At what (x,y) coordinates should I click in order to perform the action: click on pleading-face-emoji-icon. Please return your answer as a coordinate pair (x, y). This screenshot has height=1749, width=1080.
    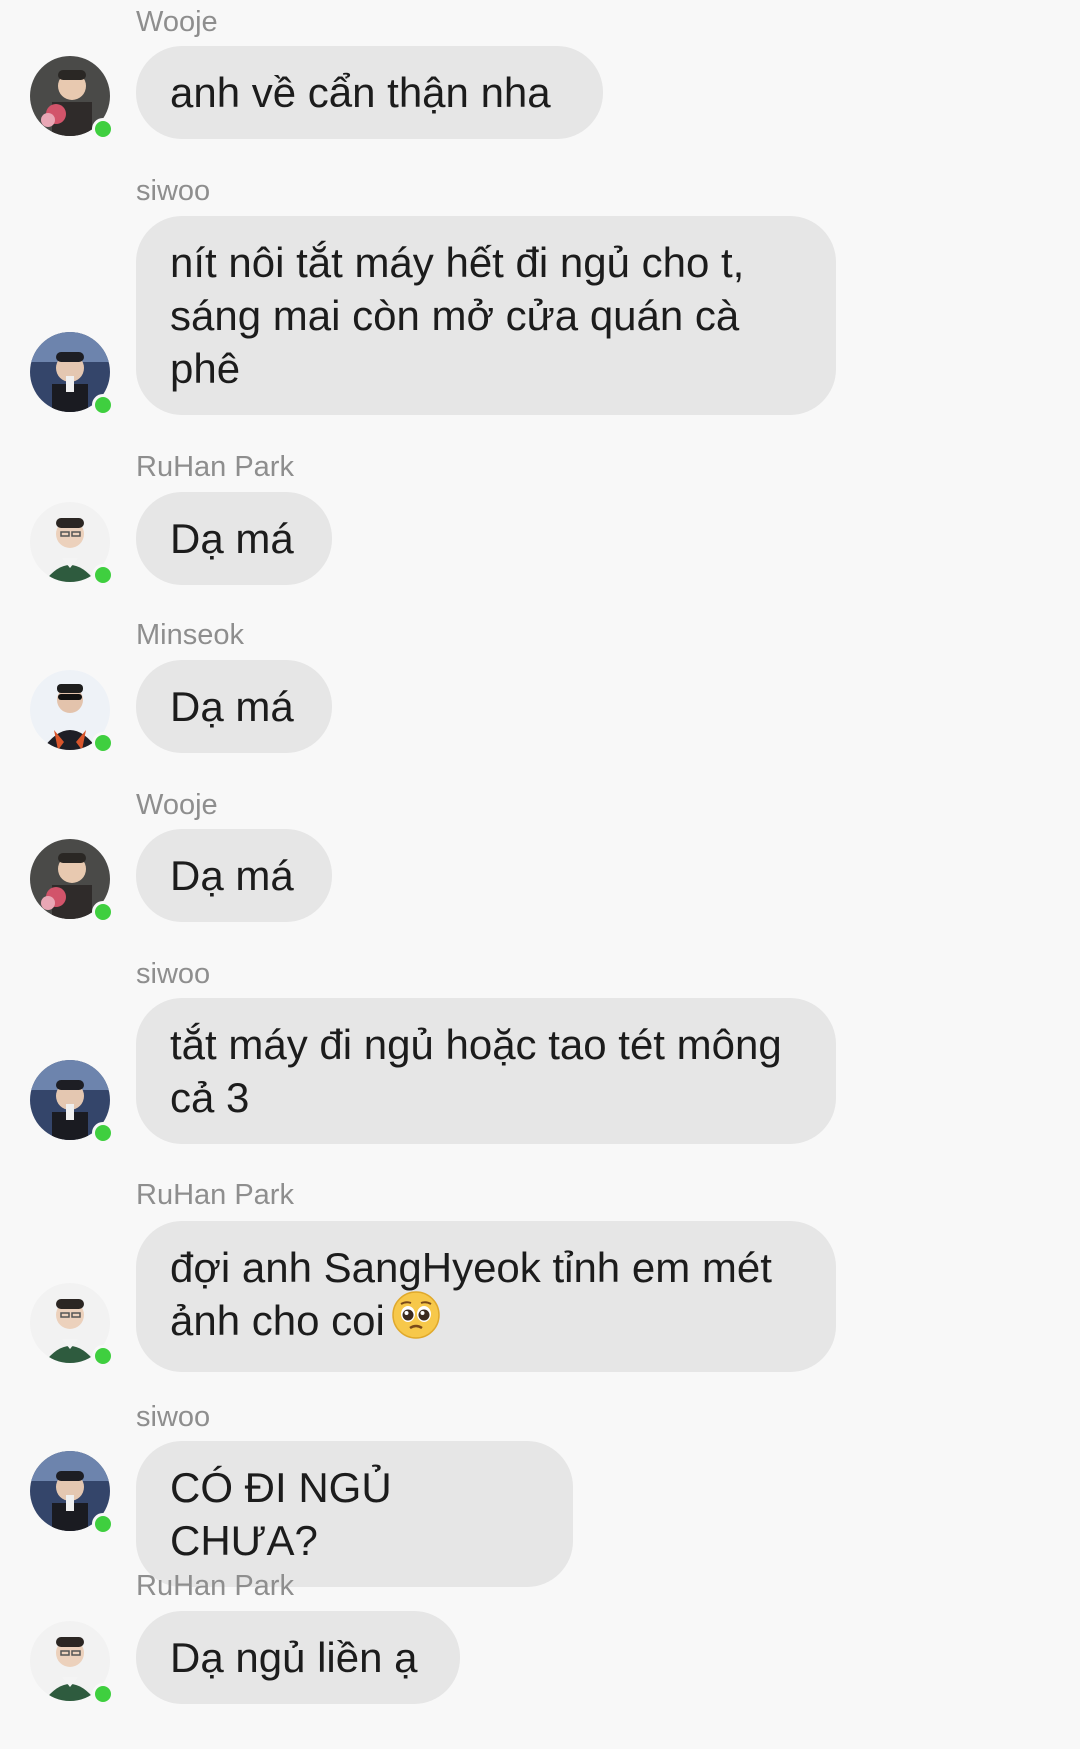
    Looking at the image, I should click on (416, 1321).